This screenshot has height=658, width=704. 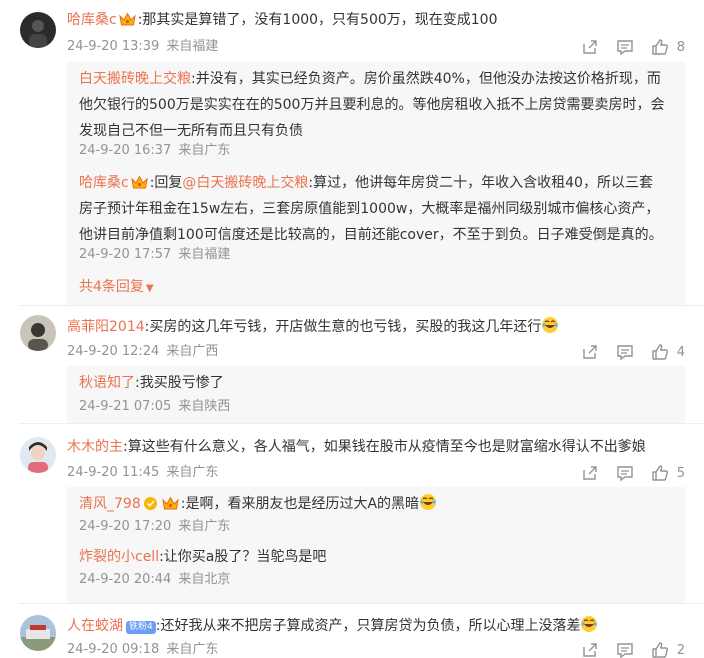 What do you see at coordinates (110, 504) in the screenshot?
I see `username-link: 清风_798` at bounding box center [110, 504].